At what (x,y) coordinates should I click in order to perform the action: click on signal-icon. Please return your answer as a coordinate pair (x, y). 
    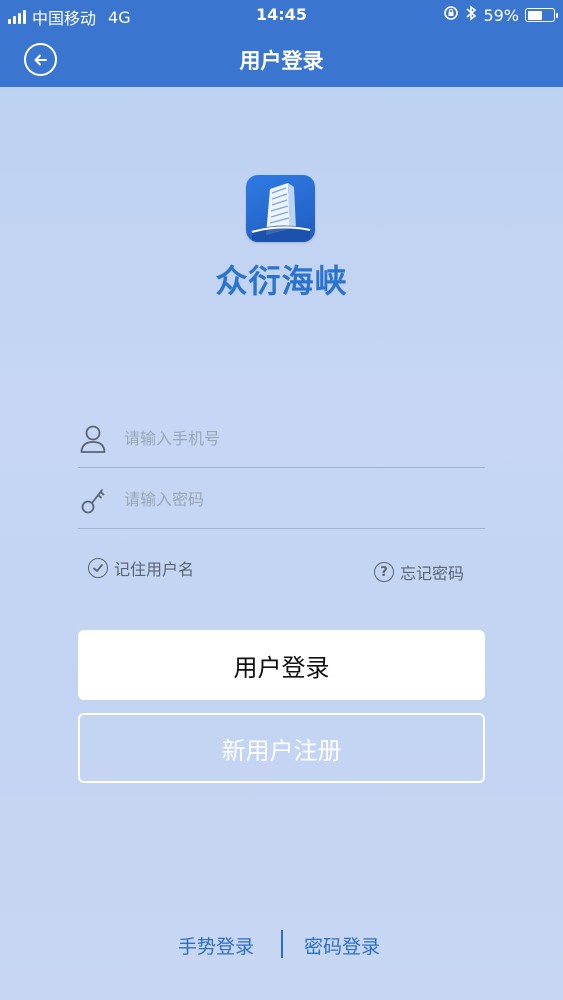
    Looking at the image, I should click on (17, 17).